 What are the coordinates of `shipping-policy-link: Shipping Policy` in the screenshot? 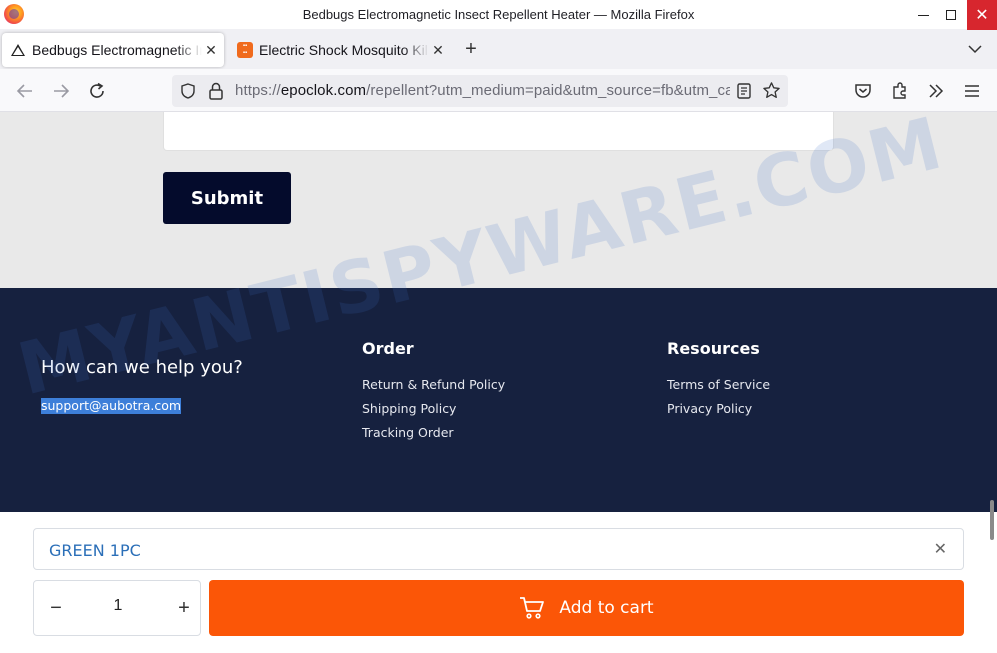 It's located at (409, 408).